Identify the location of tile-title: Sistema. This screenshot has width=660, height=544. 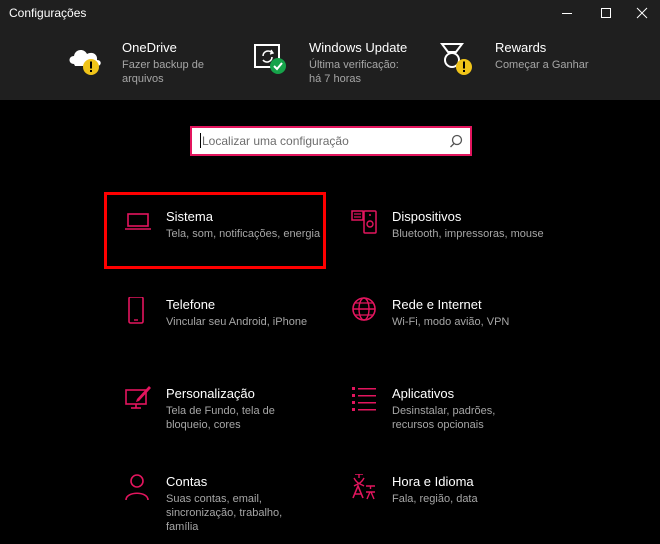
(189, 216).